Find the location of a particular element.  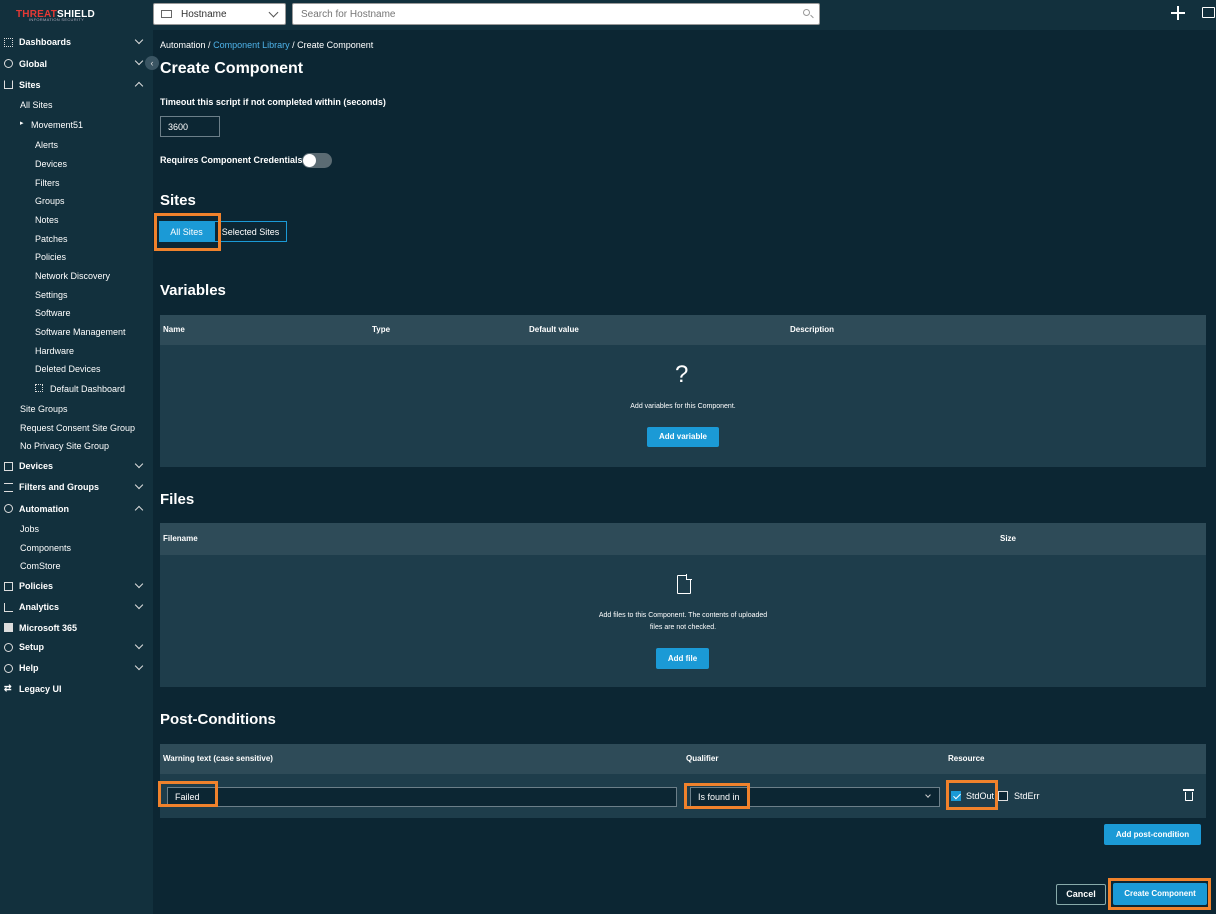

sidebar-item-site: Movement51 is located at coordinates (57, 125).